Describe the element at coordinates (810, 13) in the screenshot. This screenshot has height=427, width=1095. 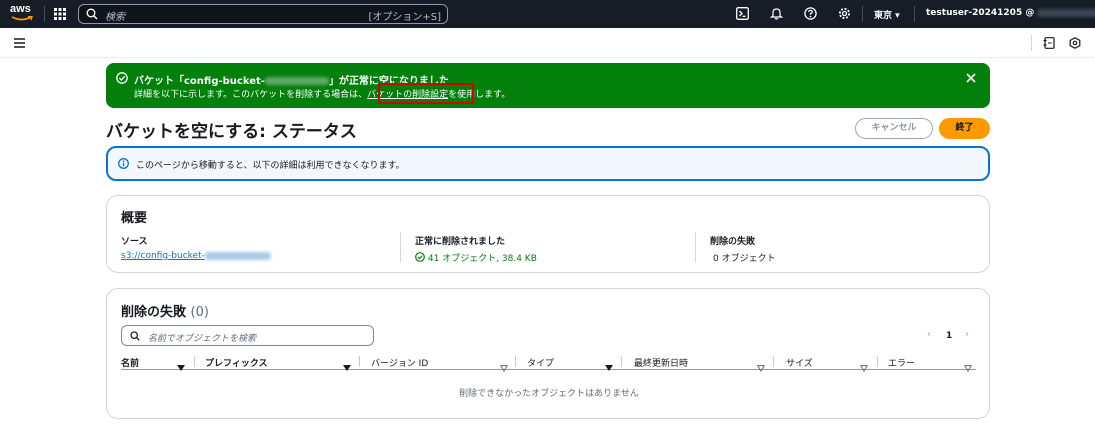
I see `help-icon` at that location.